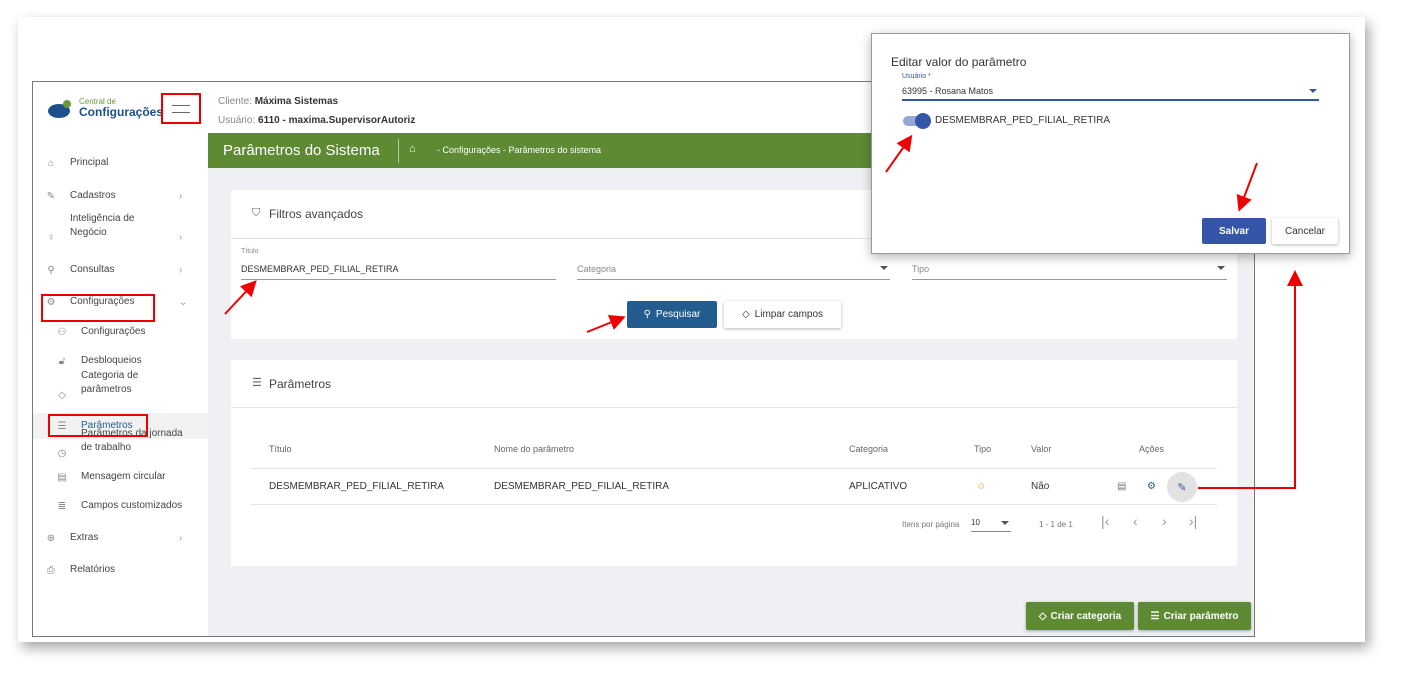 The image size is (1413, 691). What do you see at coordinates (51, 570) in the screenshot?
I see `print-icon: ⎙` at bounding box center [51, 570].